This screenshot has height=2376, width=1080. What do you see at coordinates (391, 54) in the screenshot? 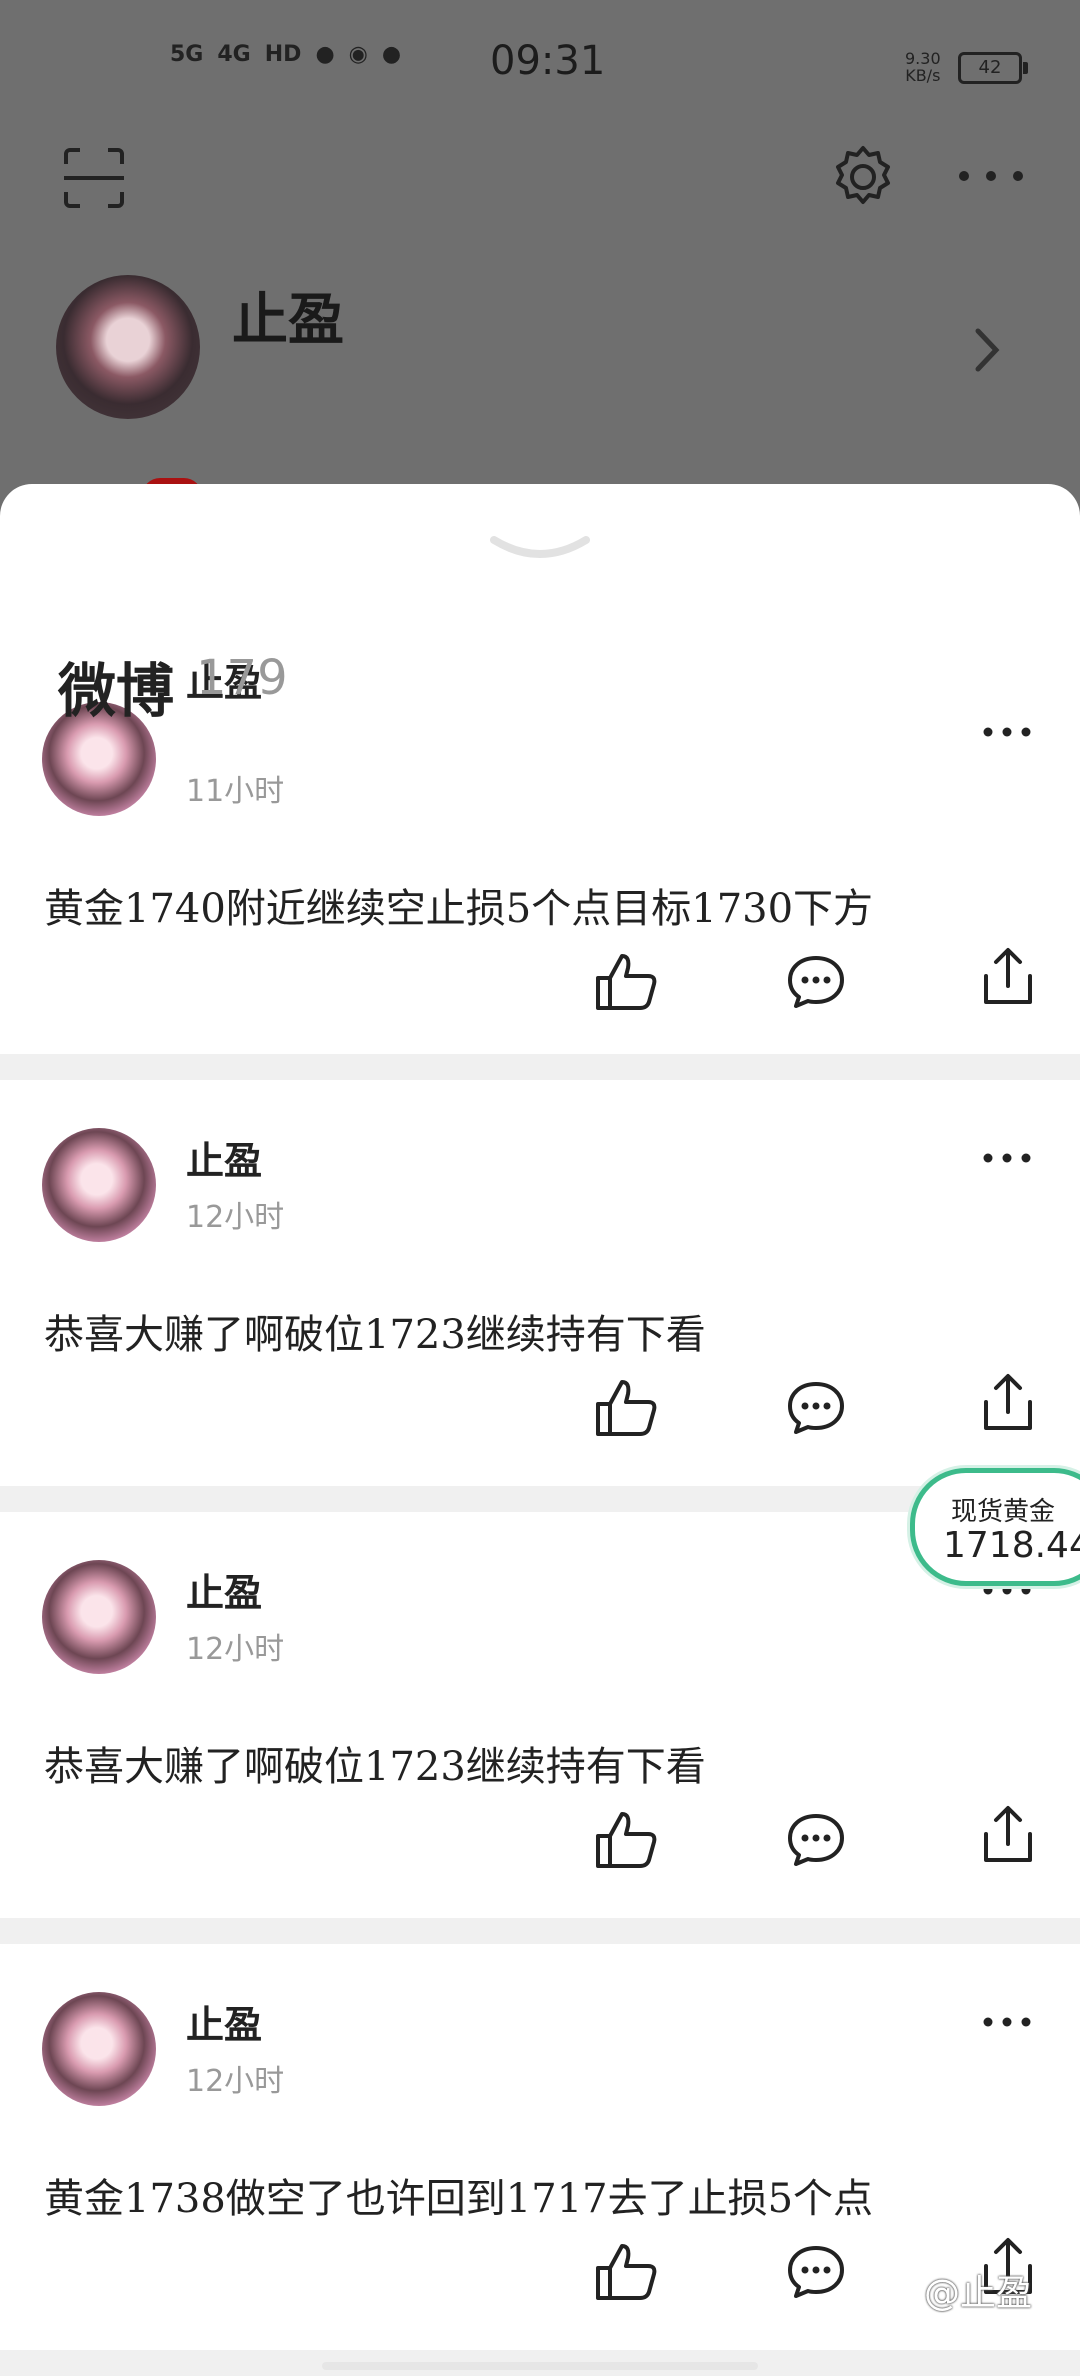
I see `app-icon: ●` at bounding box center [391, 54].